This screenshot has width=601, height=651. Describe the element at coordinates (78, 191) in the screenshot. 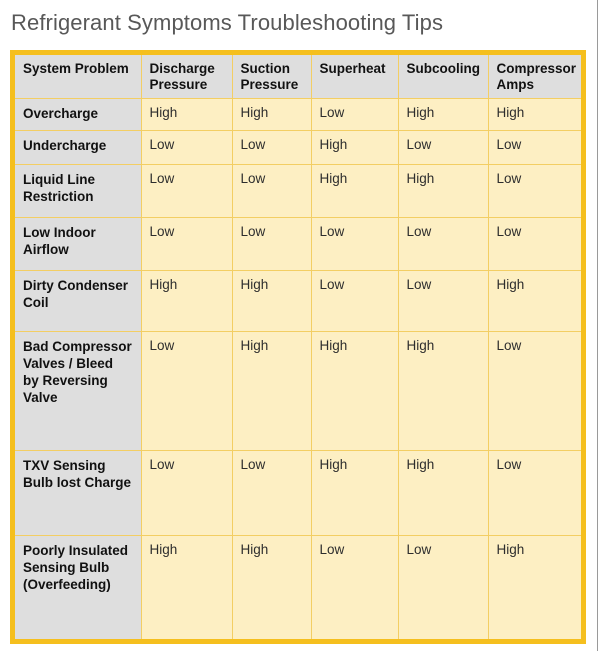

I see `row-header-problem: Liquid Line Restriction` at that location.